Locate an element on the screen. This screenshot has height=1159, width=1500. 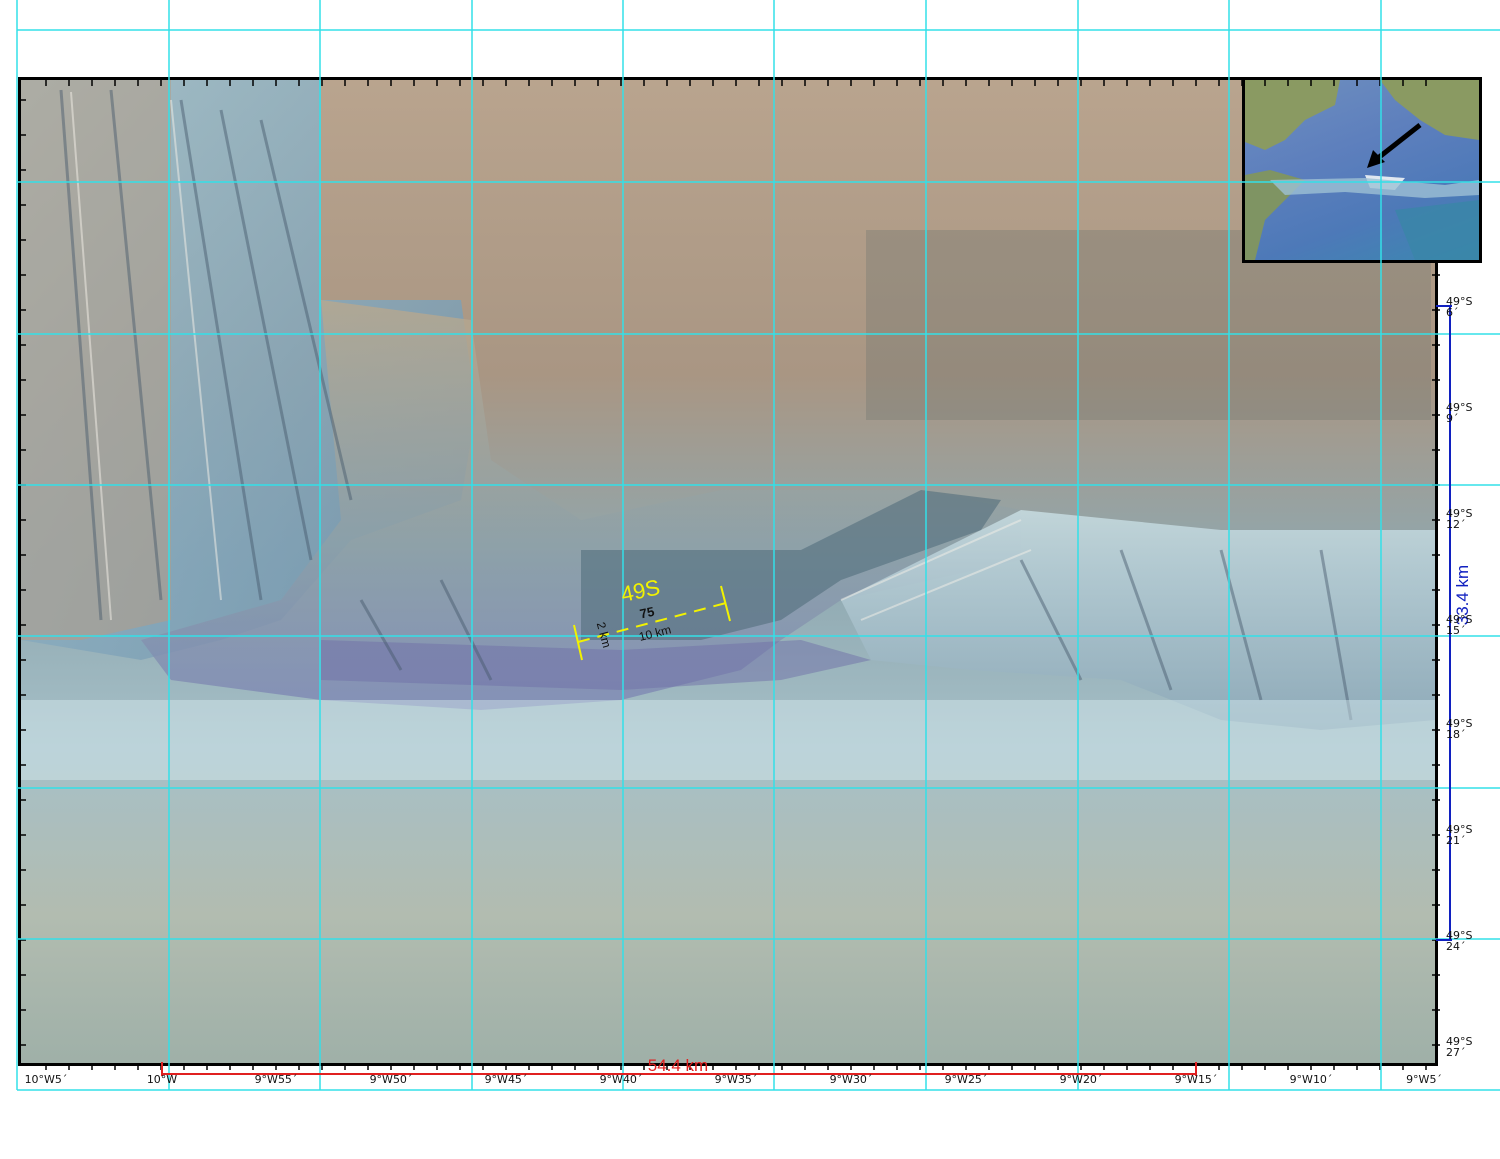
longitude-label: 10°W is located at coordinates (162, 1079).